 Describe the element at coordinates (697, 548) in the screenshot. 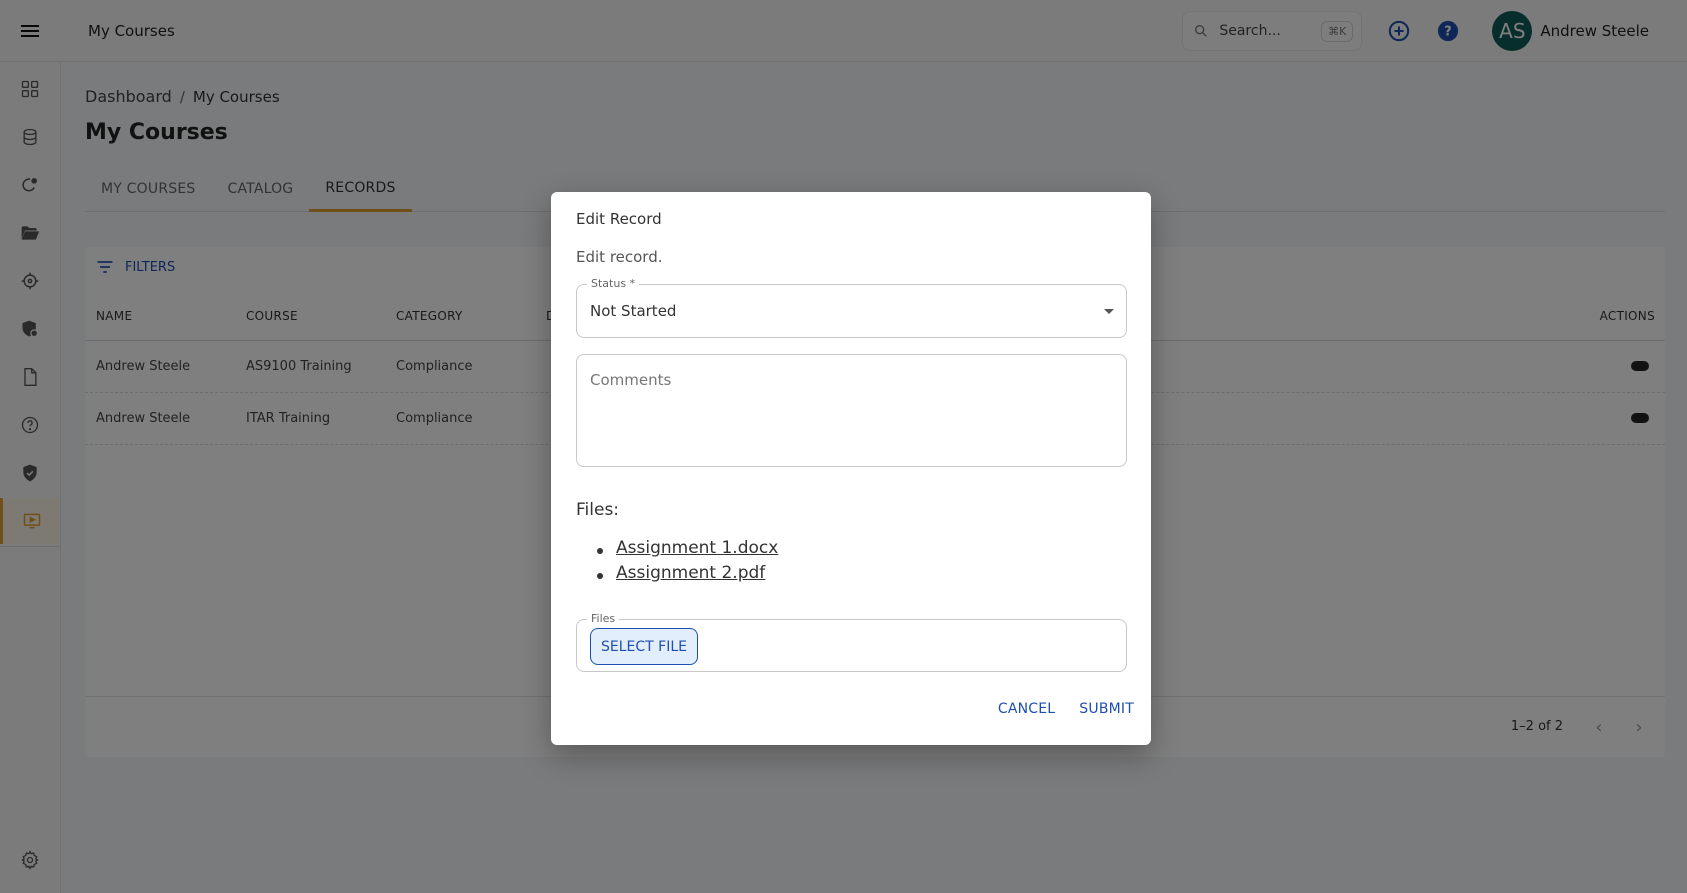

I see `file-link: Assignment 1.docx` at that location.